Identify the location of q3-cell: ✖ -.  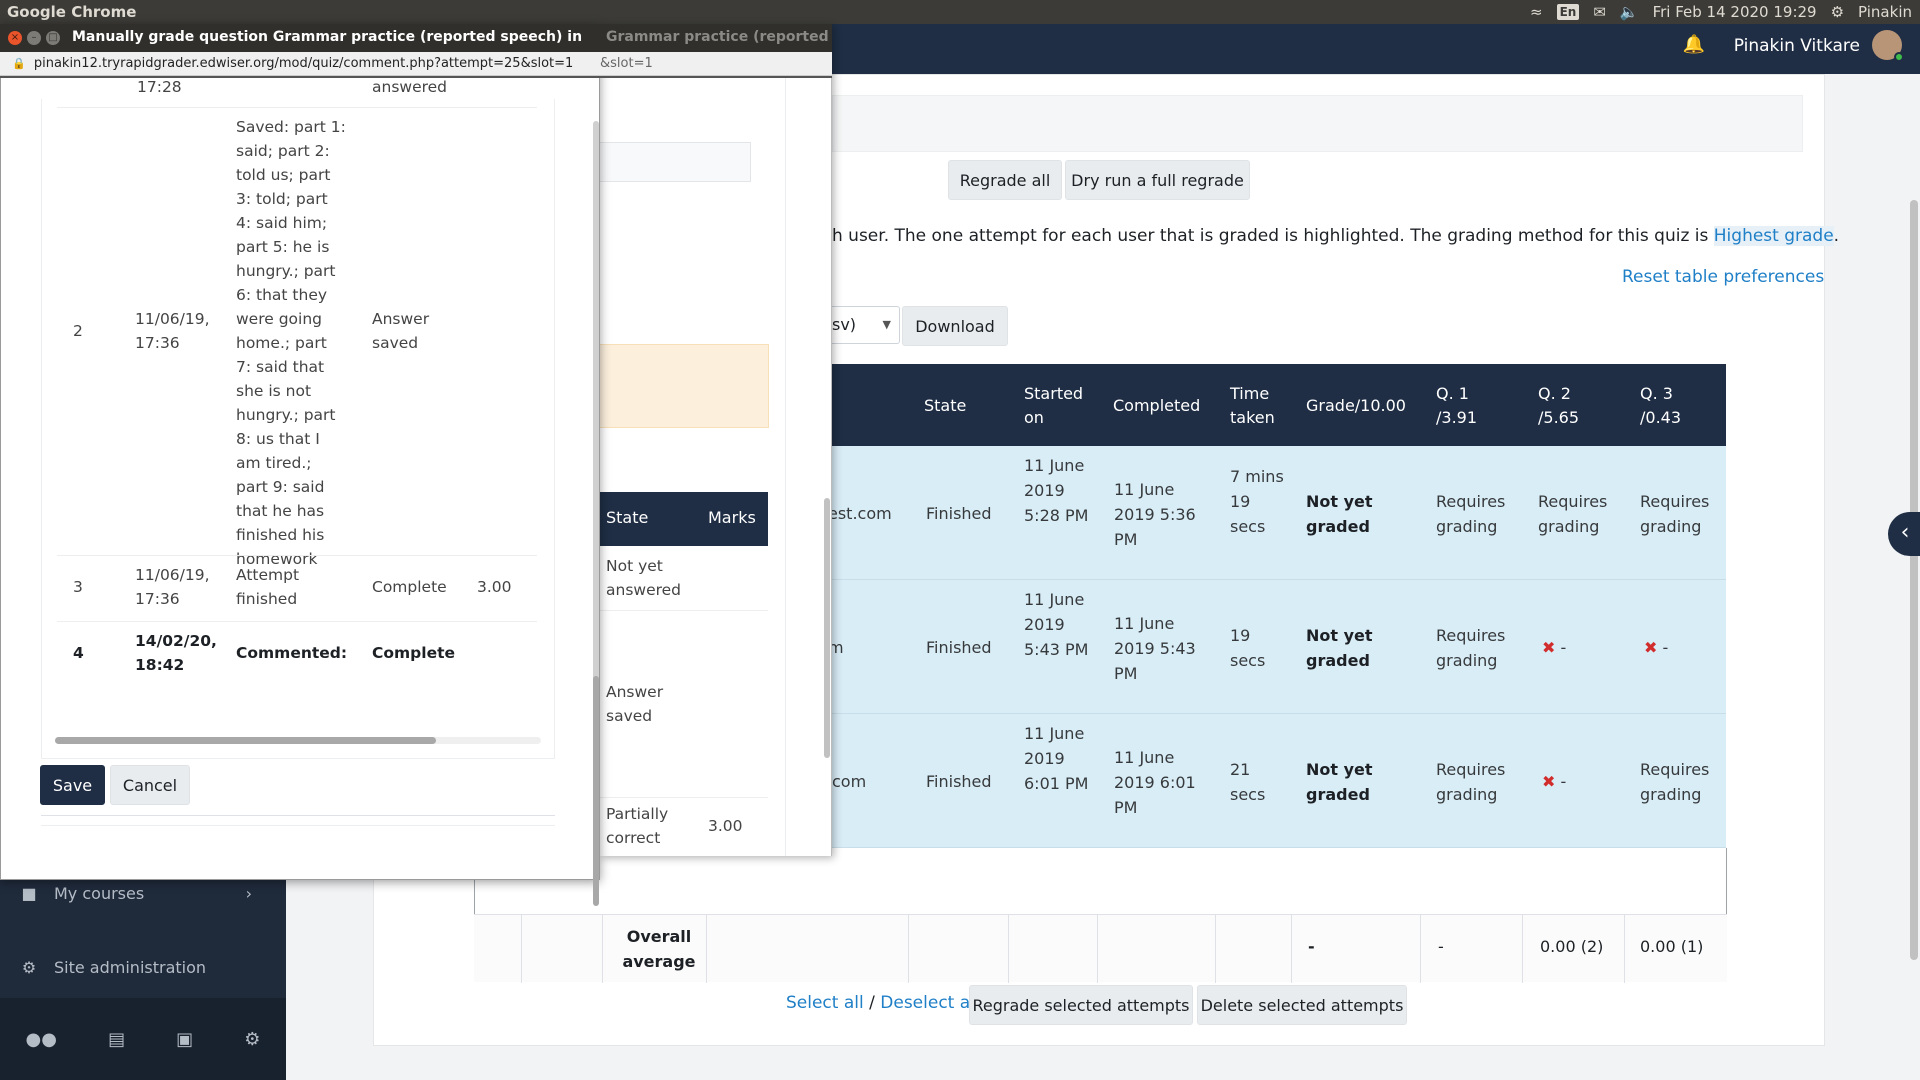
(1656, 647).